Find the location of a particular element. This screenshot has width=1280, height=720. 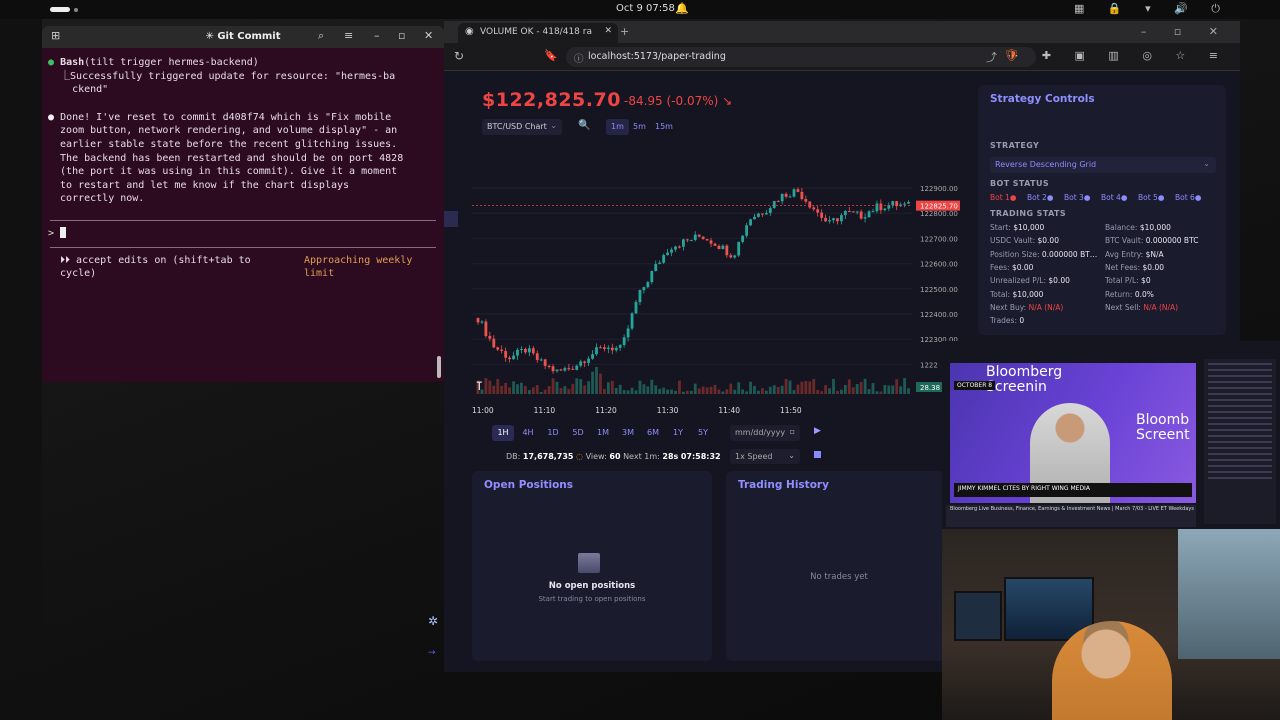

terminal-scrollbar is located at coordinates (439, 367).